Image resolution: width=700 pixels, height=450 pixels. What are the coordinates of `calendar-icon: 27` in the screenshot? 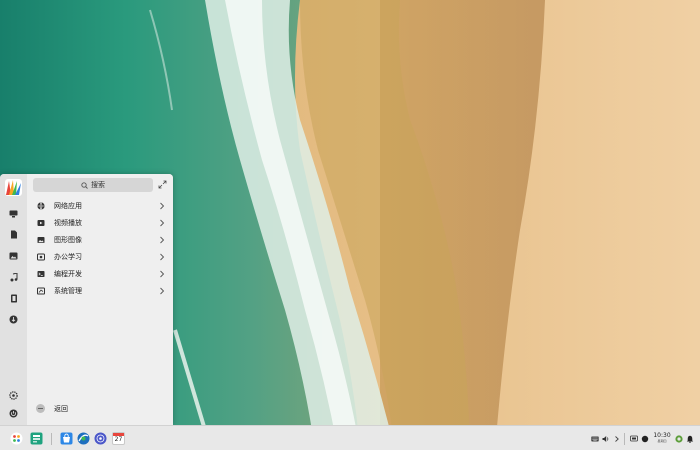 It's located at (118, 438).